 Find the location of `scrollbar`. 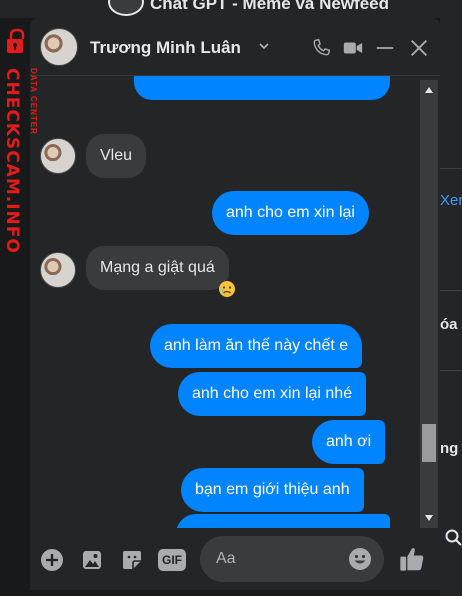

scrollbar is located at coordinates (429, 304).